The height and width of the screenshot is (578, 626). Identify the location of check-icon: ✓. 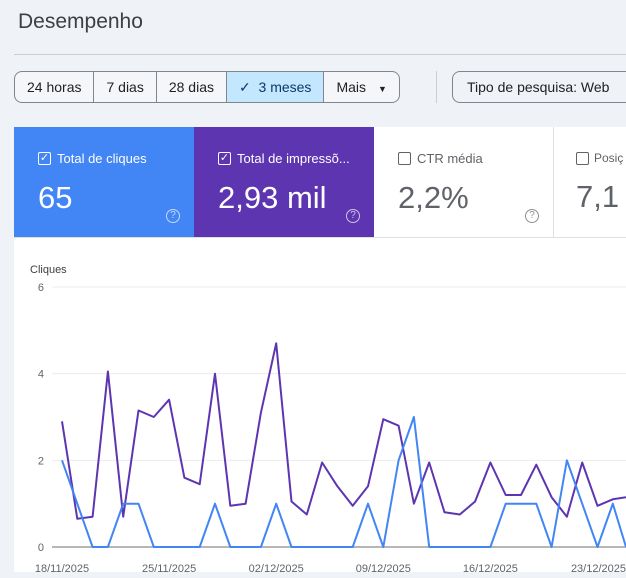
(249, 87).